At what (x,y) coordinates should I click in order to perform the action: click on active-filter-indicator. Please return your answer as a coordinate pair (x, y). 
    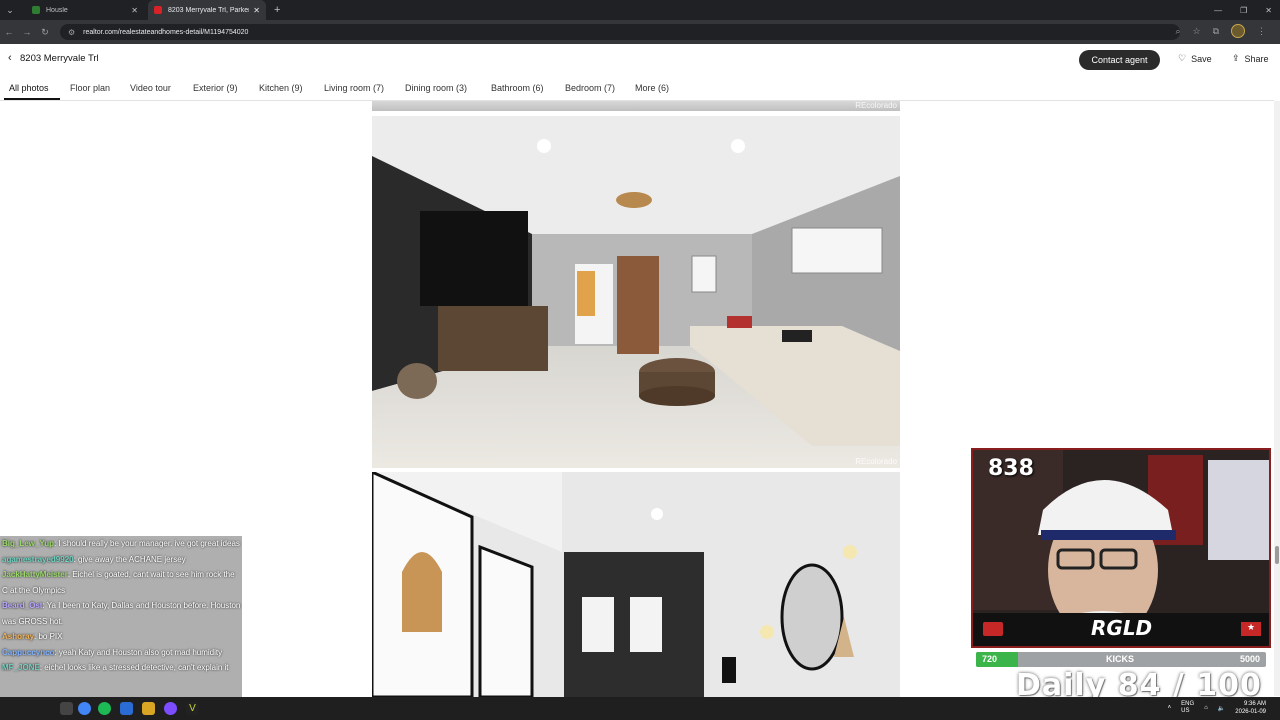
    Looking at the image, I should click on (32, 99).